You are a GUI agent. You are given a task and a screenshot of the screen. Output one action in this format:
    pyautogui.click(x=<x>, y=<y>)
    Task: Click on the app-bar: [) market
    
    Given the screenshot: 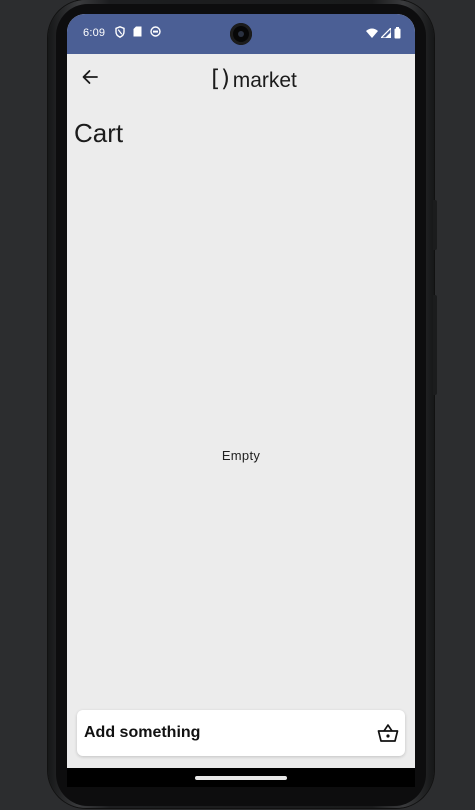 What is the action you would take?
    pyautogui.click(x=241, y=82)
    